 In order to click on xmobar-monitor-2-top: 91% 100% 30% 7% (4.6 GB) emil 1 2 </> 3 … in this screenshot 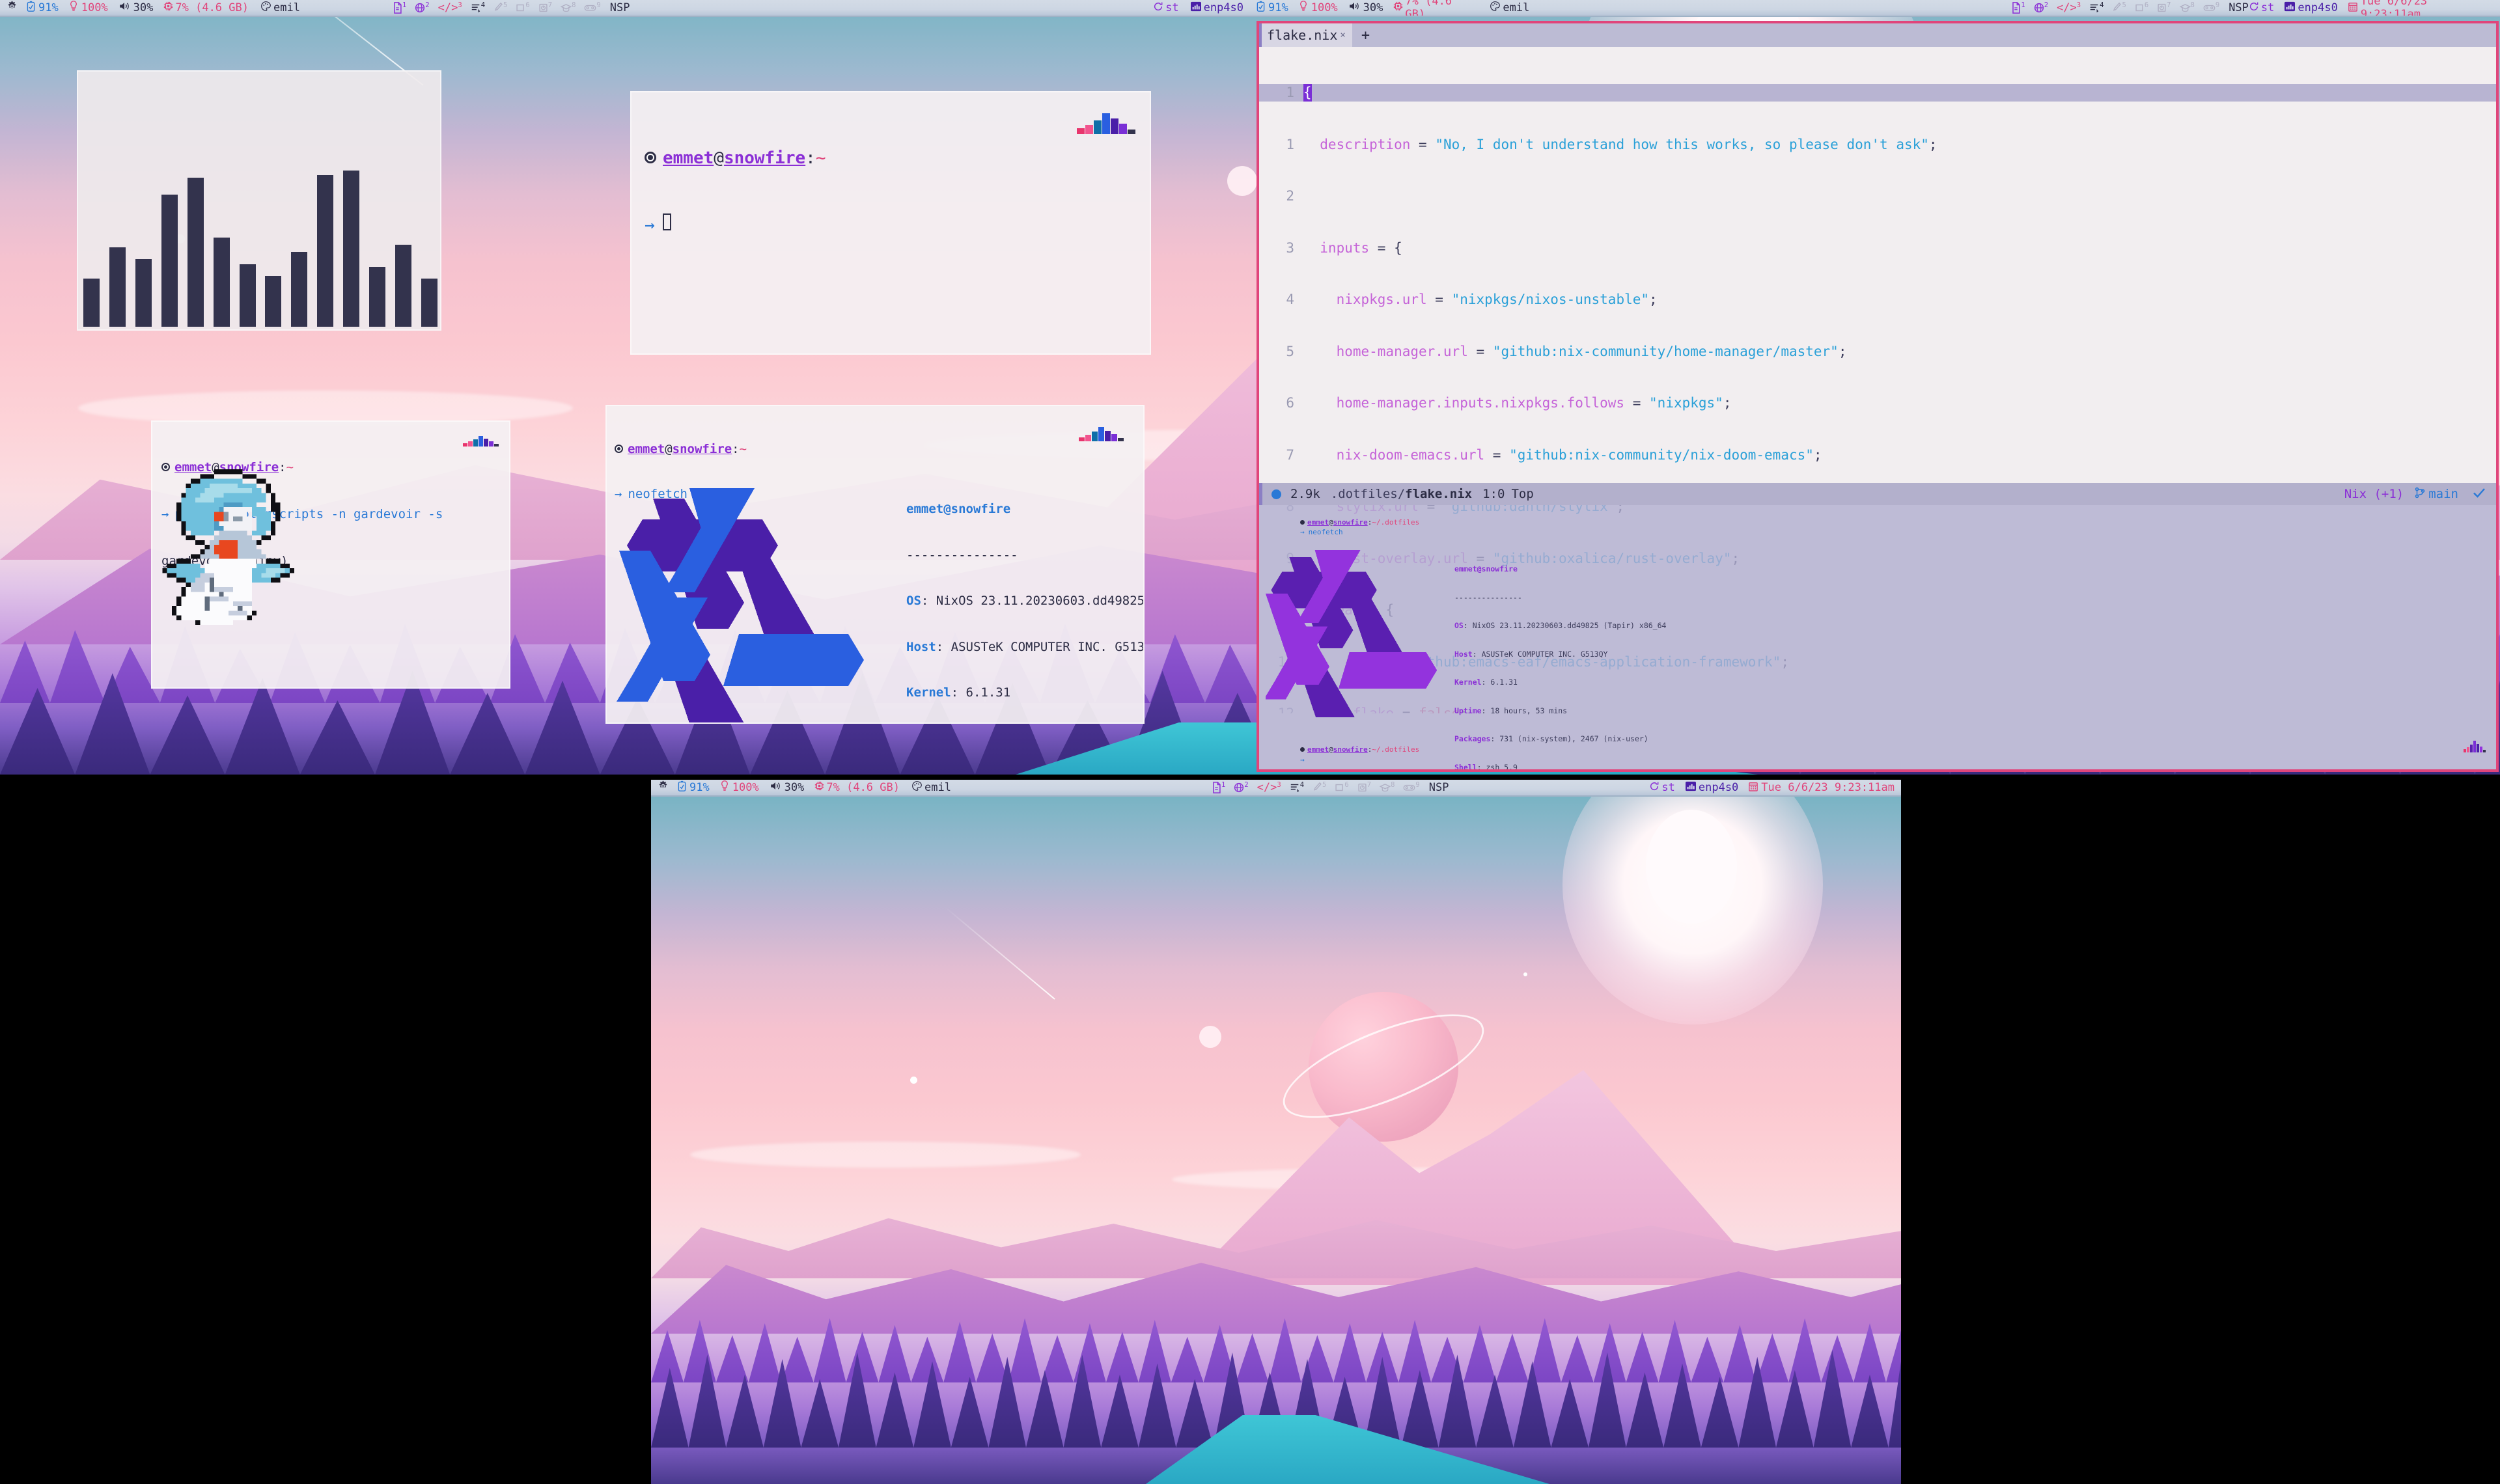, I will do `click(1875, 8)`.